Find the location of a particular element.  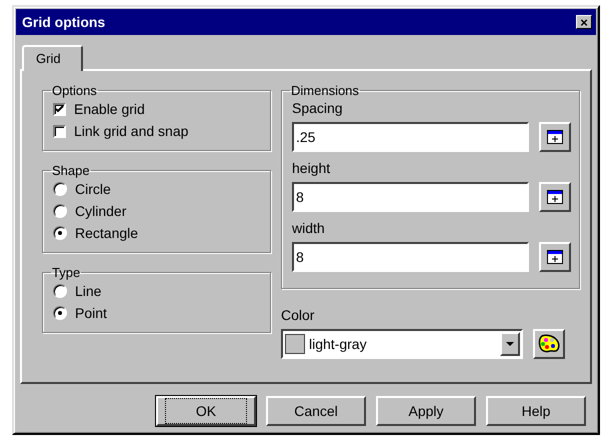

group-title: Options is located at coordinates (74, 90).